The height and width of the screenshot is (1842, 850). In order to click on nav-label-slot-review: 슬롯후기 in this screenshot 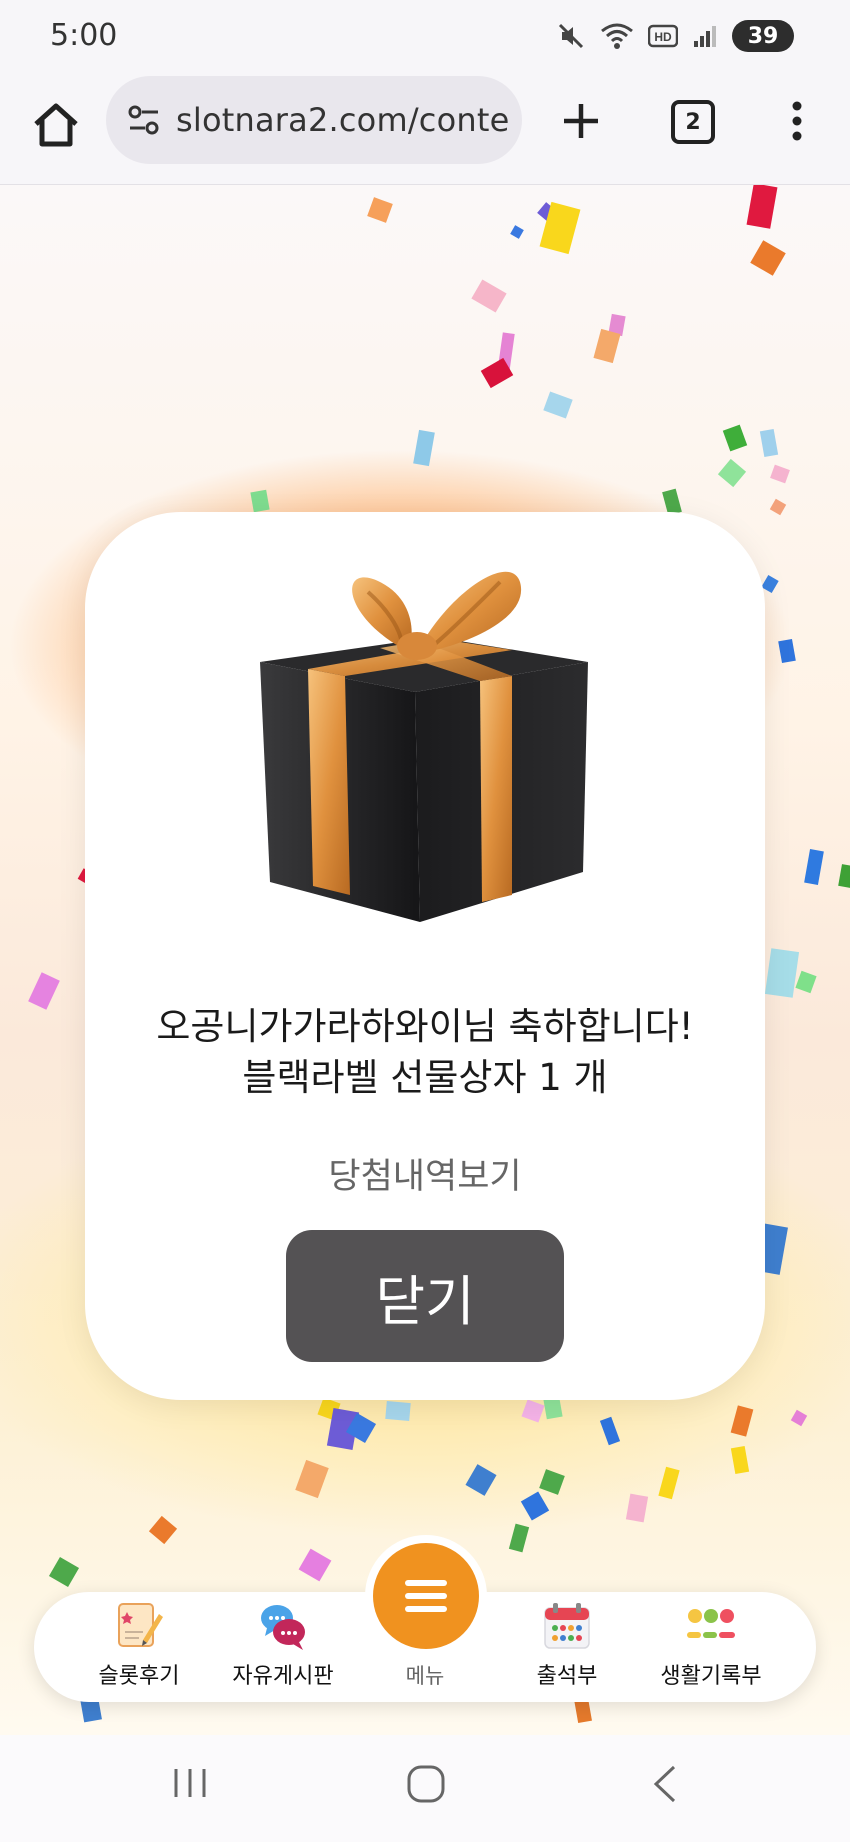, I will do `click(139, 1676)`.